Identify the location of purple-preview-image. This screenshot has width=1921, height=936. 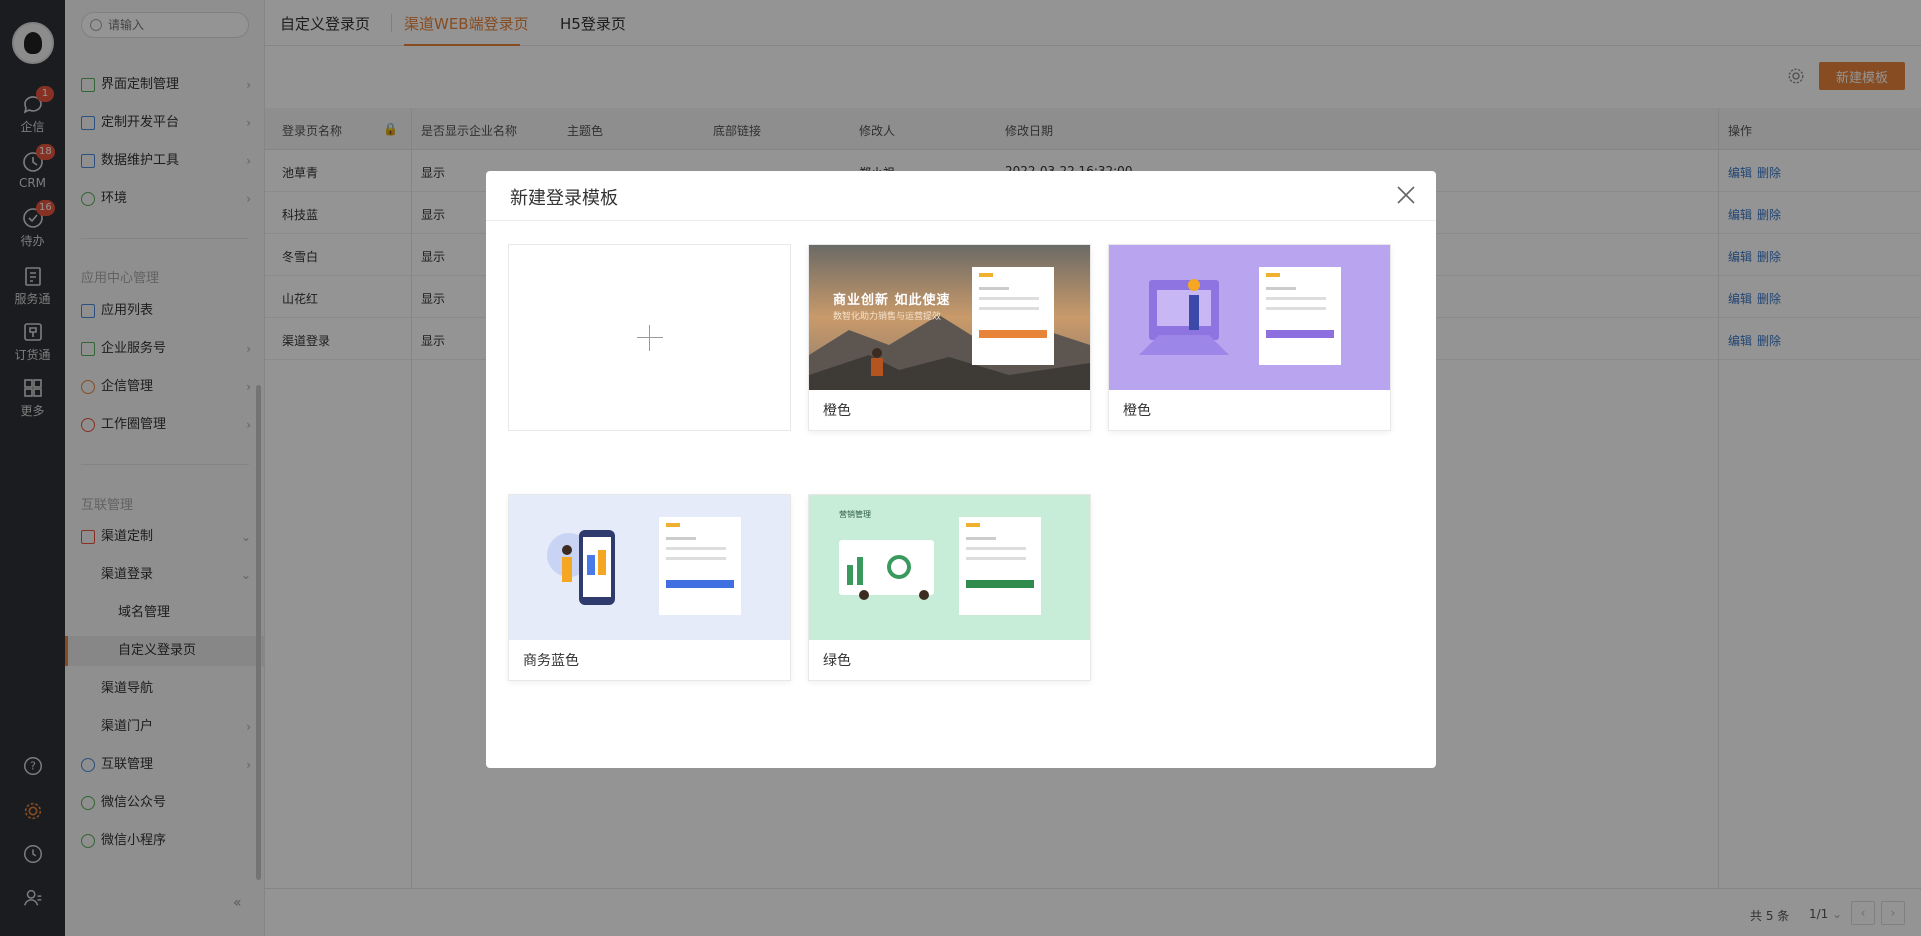
(1249, 317).